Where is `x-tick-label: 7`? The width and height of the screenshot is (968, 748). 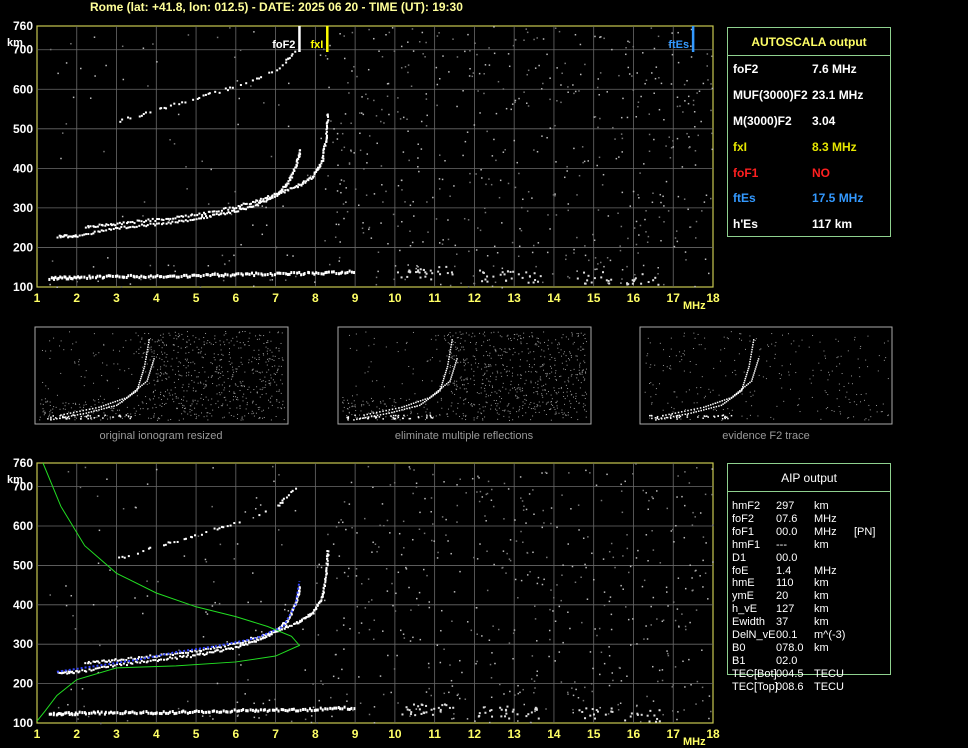 x-tick-label: 7 is located at coordinates (275, 734).